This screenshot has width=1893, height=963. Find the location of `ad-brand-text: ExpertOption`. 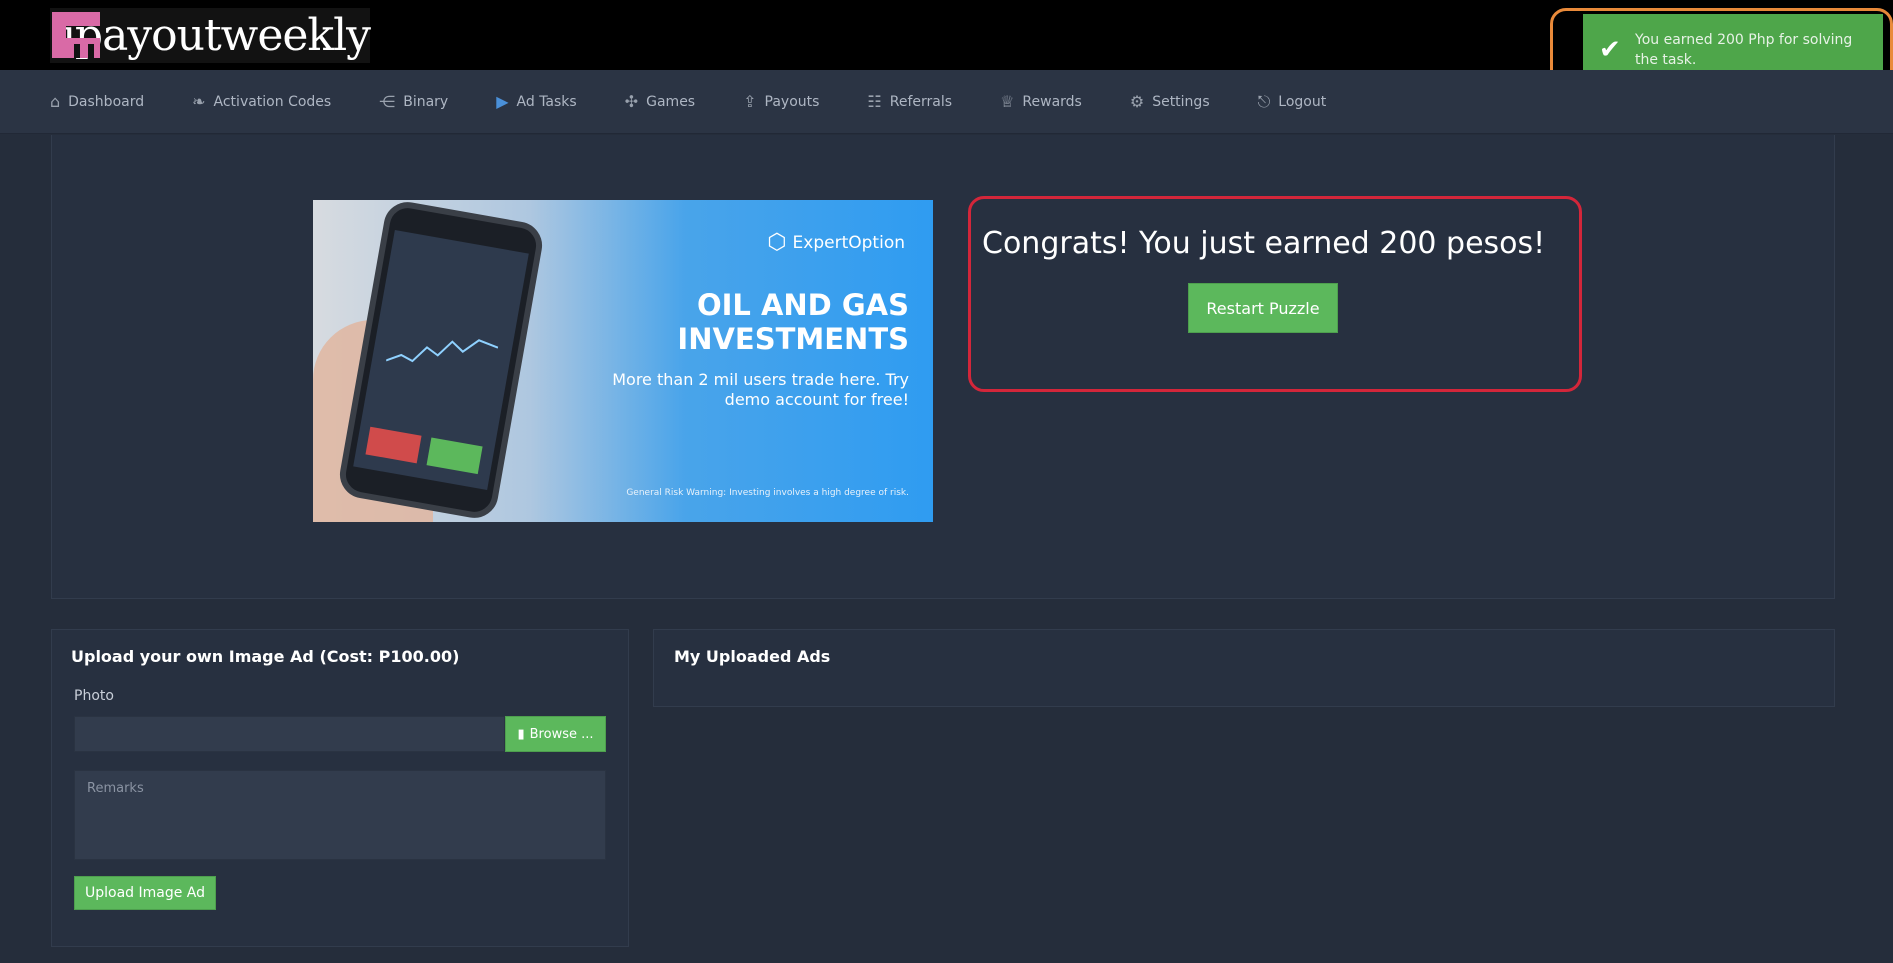

ad-brand-text: ExpertOption is located at coordinates (848, 242).